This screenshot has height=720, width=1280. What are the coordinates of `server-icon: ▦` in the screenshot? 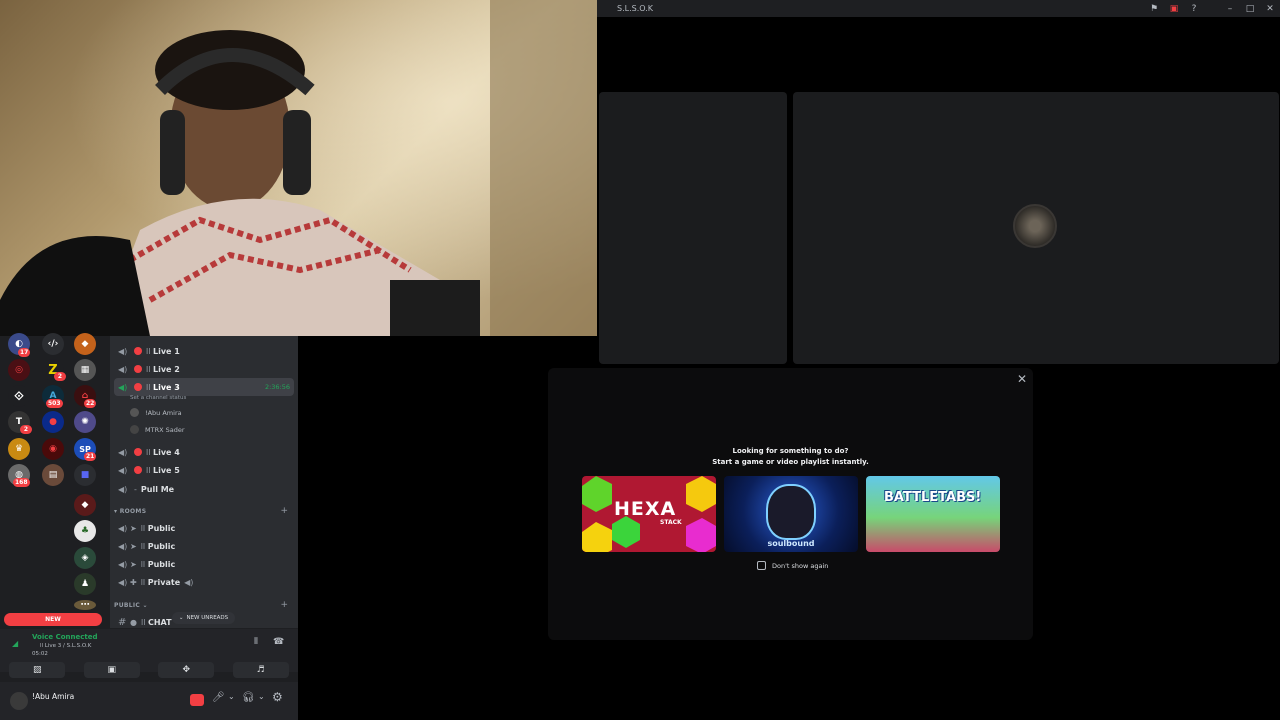 It's located at (85, 370).